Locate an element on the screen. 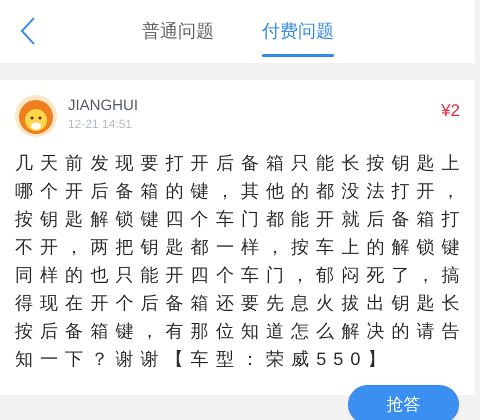 The height and width of the screenshot is (420, 480). reward-amount: ¥2 is located at coordinates (450, 111).